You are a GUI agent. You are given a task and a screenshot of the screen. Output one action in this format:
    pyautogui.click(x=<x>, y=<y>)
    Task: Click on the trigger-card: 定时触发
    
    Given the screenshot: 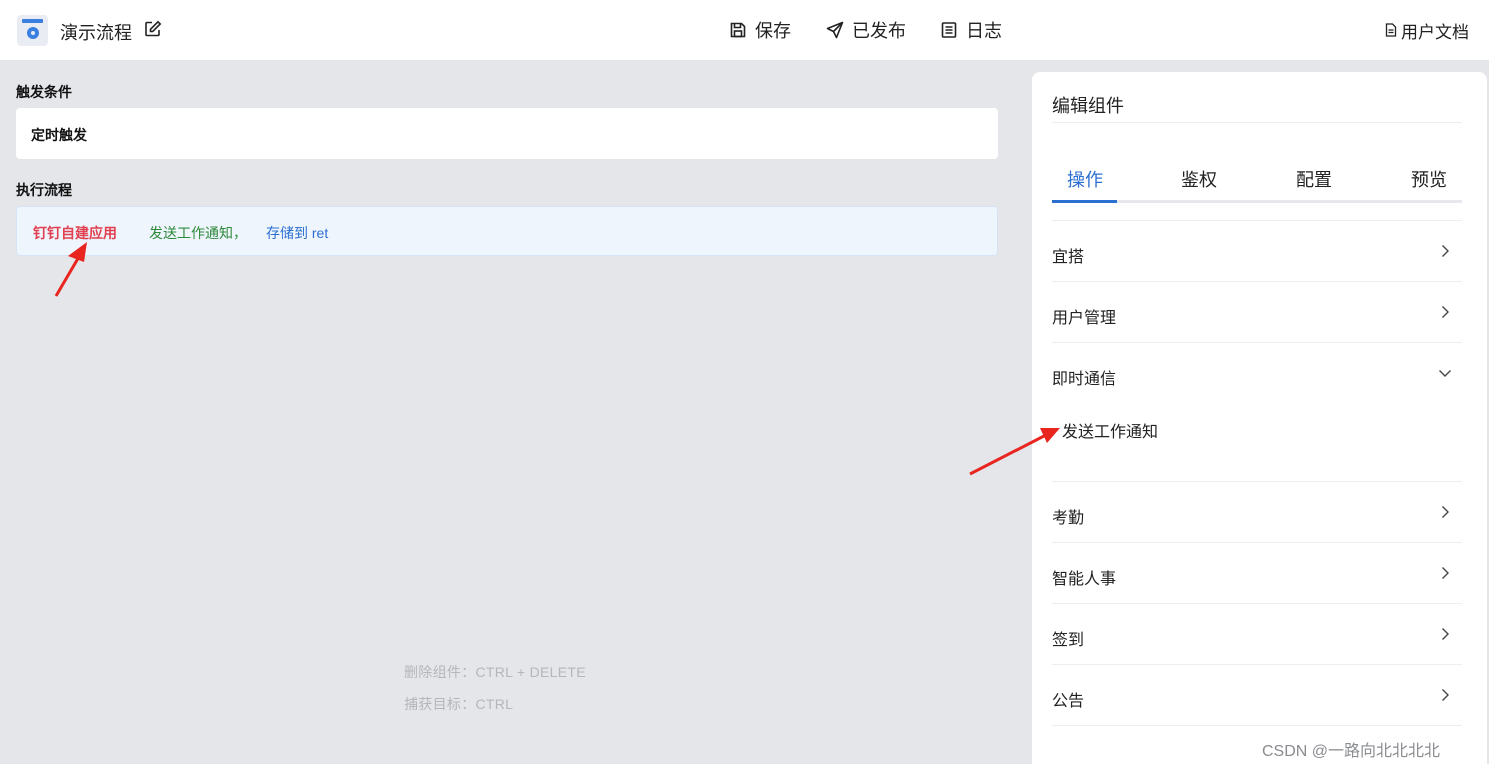 What is the action you would take?
    pyautogui.click(x=507, y=133)
    